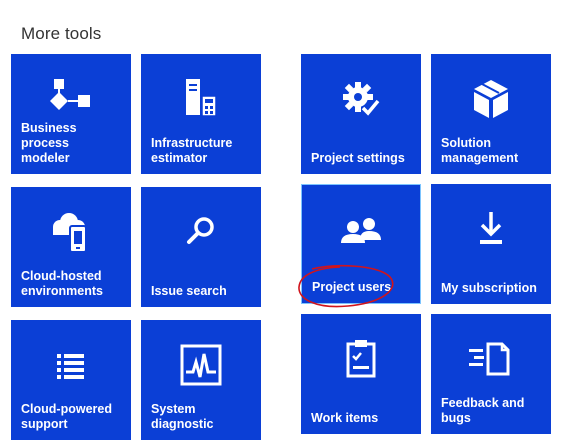 Image resolution: width=564 pixels, height=442 pixels. What do you see at coordinates (489, 288) in the screenshot?
I see `tile-label: My subscription` at bounding box center [489, 288].